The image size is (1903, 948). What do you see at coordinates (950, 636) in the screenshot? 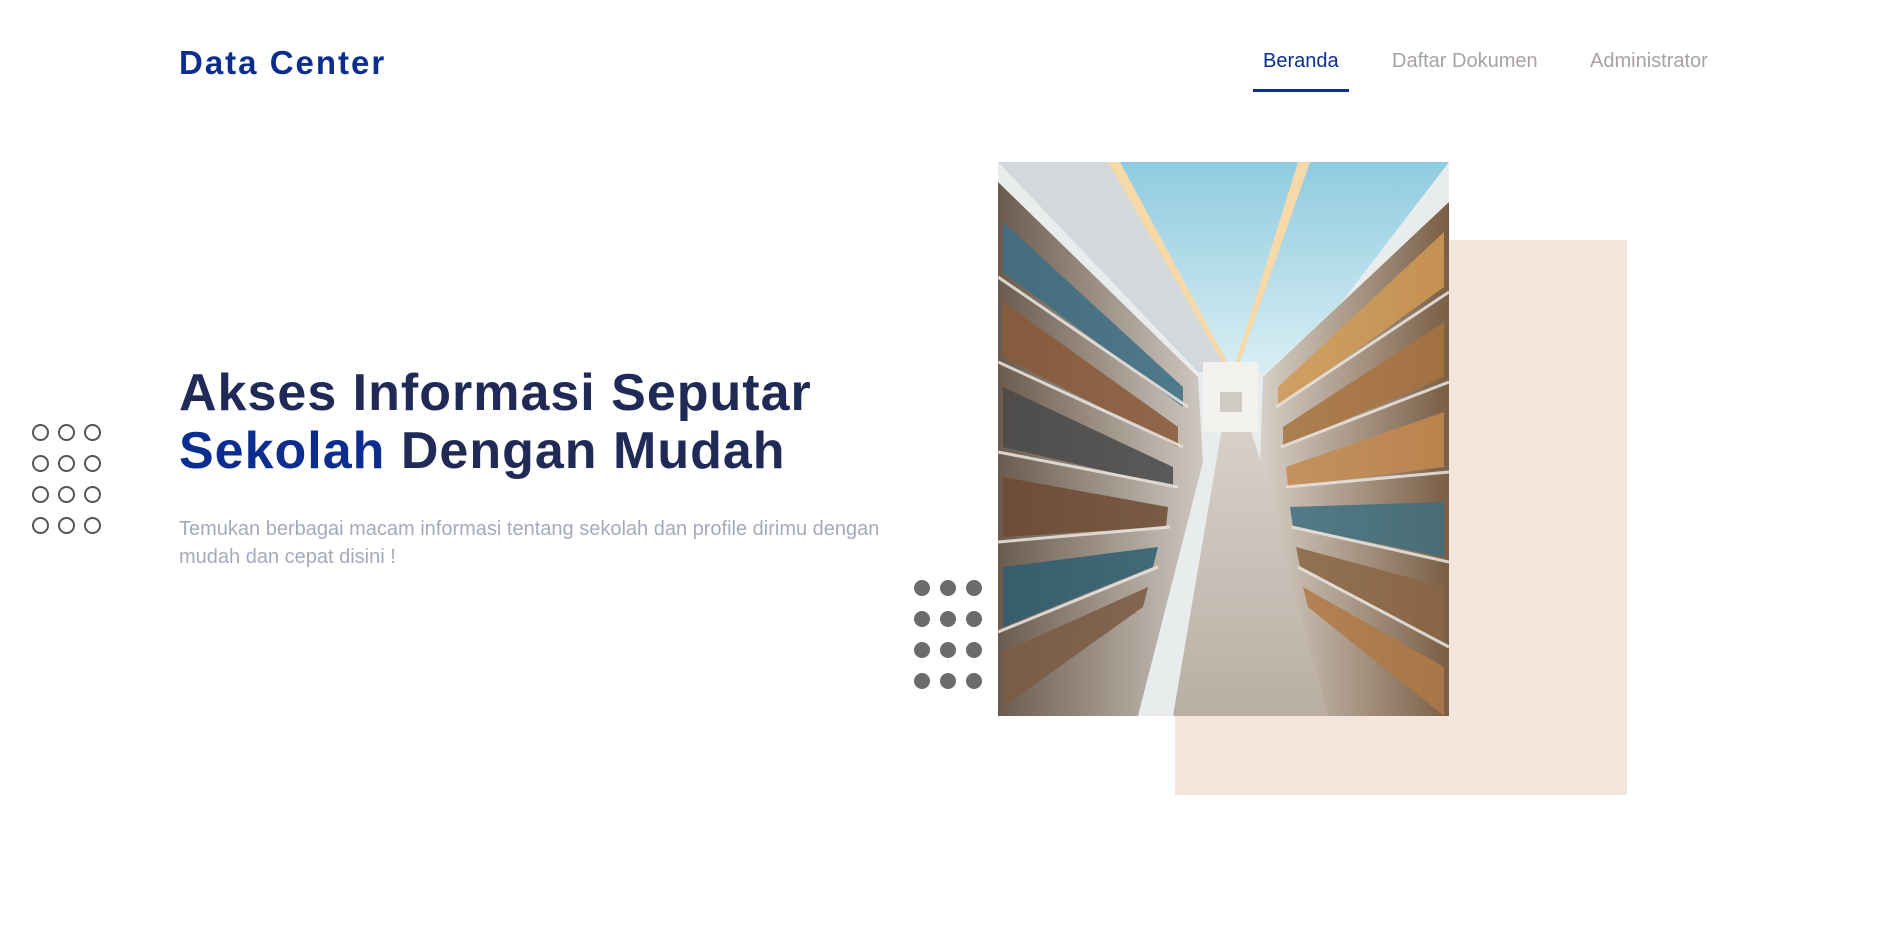
I see `decor-dot-grid` at bounding box center [950, 636].